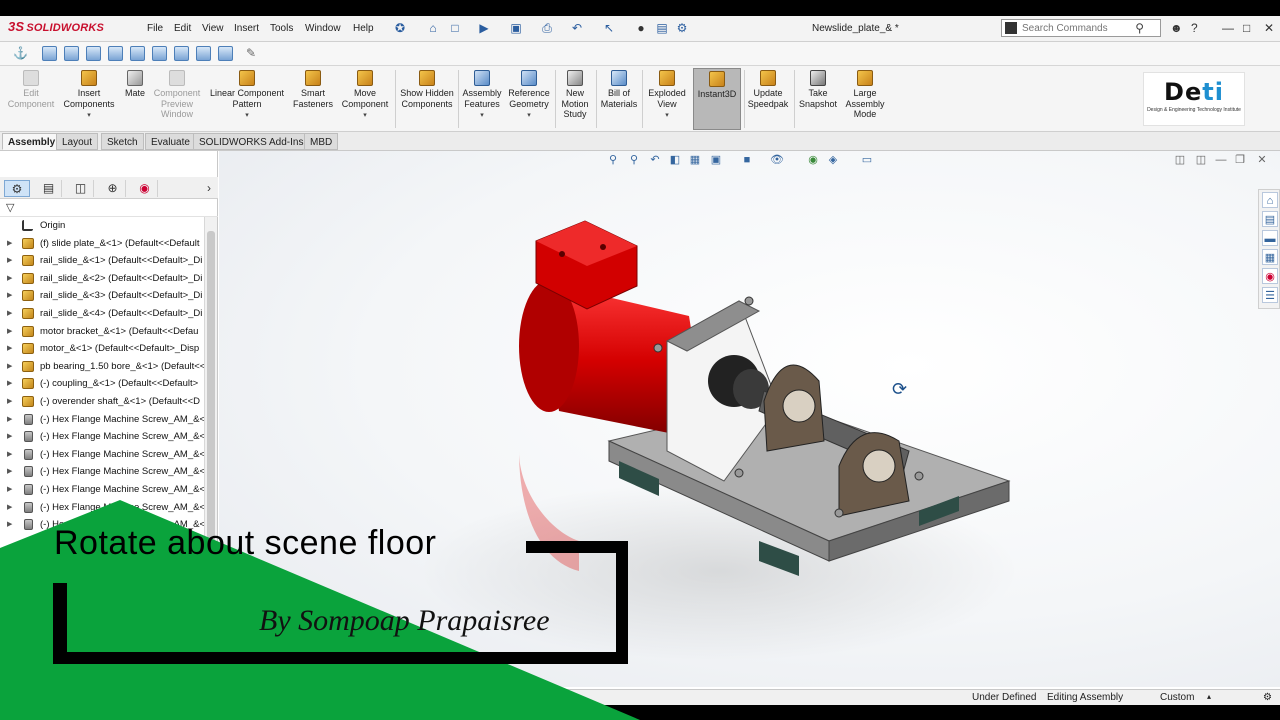  I want to click on chevron-up-icon: ▴, so click(1209, 696).